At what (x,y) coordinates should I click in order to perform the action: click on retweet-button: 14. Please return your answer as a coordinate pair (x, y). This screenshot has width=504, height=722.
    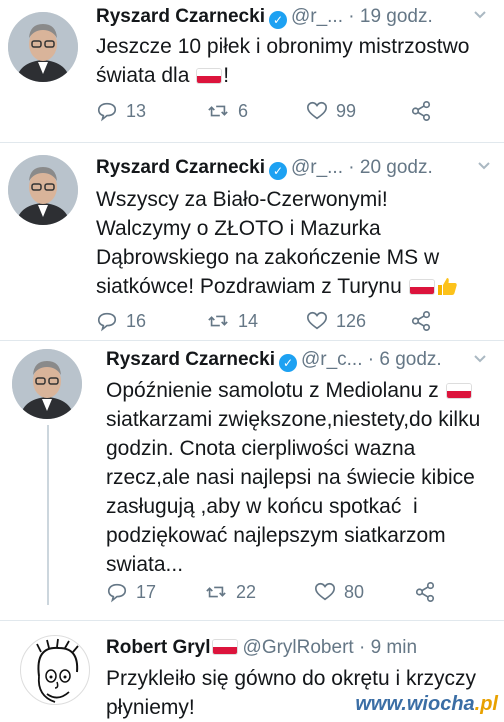
    Looking at the image, I should click on (232, 321).